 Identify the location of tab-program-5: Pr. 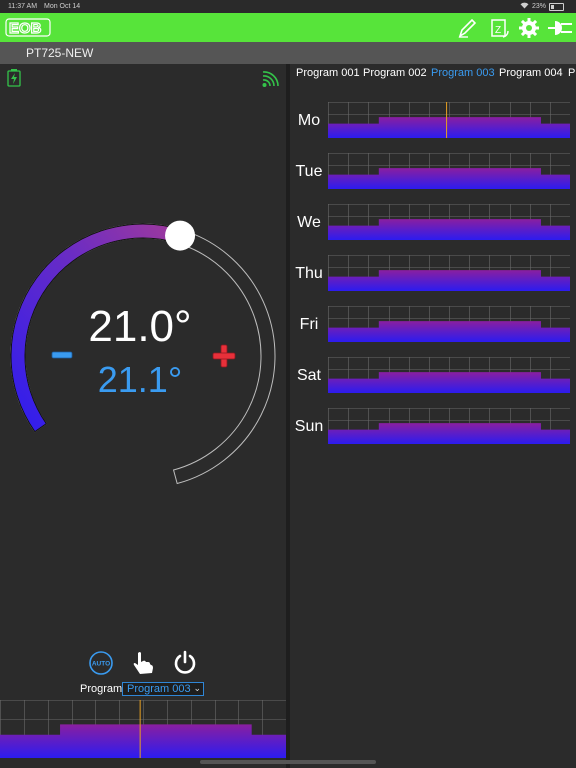
(572, 73).